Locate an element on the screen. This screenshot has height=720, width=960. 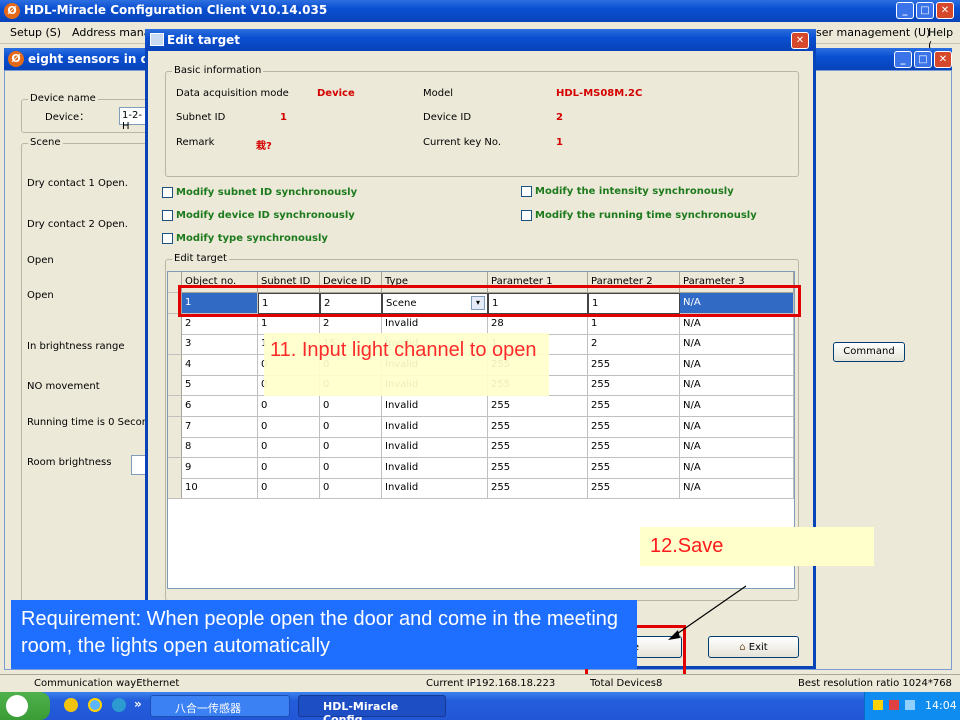
child-close-button: ✕ is located at coordinates (943, 59).